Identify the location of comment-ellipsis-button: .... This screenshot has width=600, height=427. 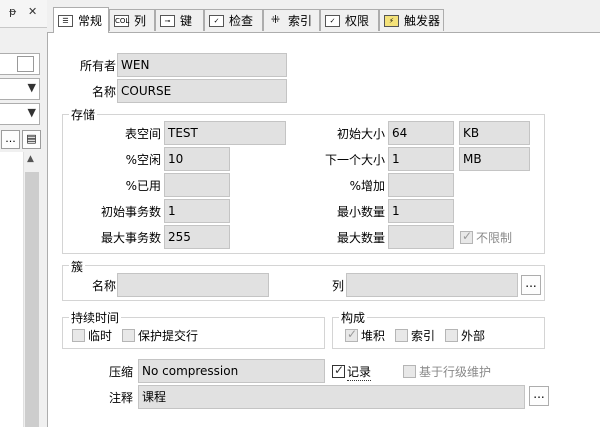
(539, 396).